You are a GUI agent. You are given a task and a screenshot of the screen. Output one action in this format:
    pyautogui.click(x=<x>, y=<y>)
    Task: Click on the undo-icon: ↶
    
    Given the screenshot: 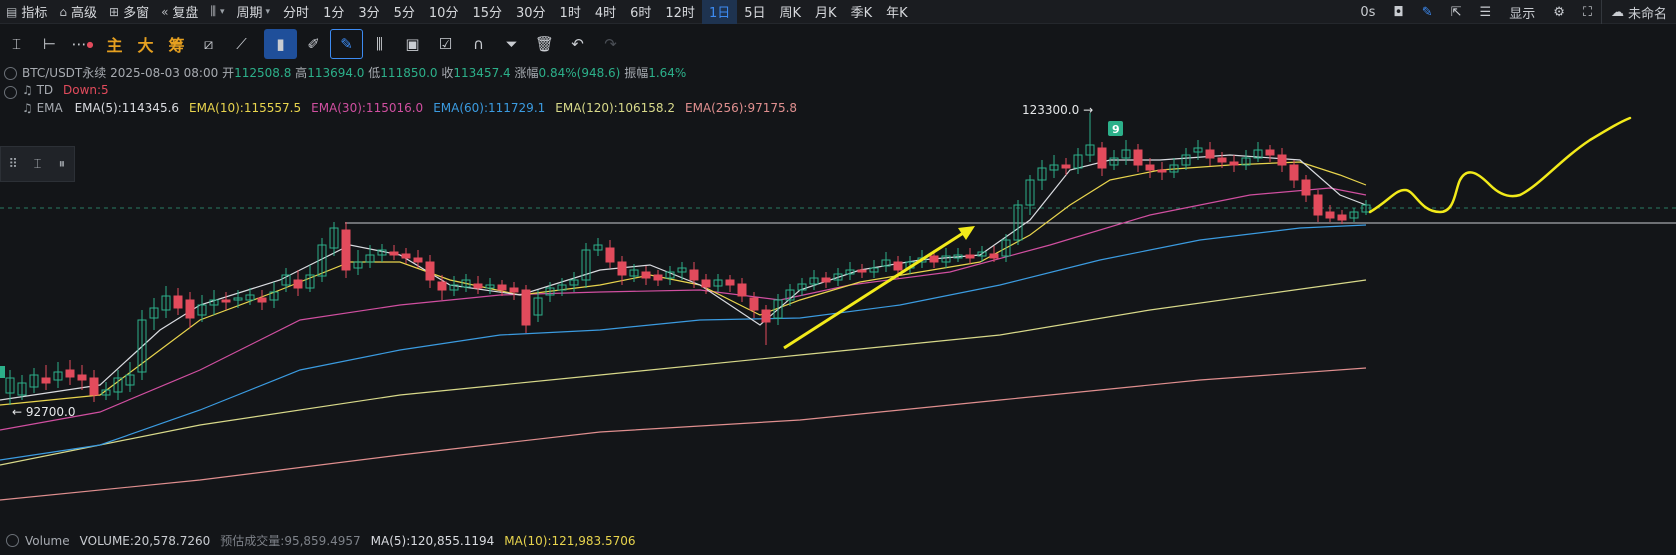 What is the action you would take?
    pyautogui.click(x=577, y=44)
    